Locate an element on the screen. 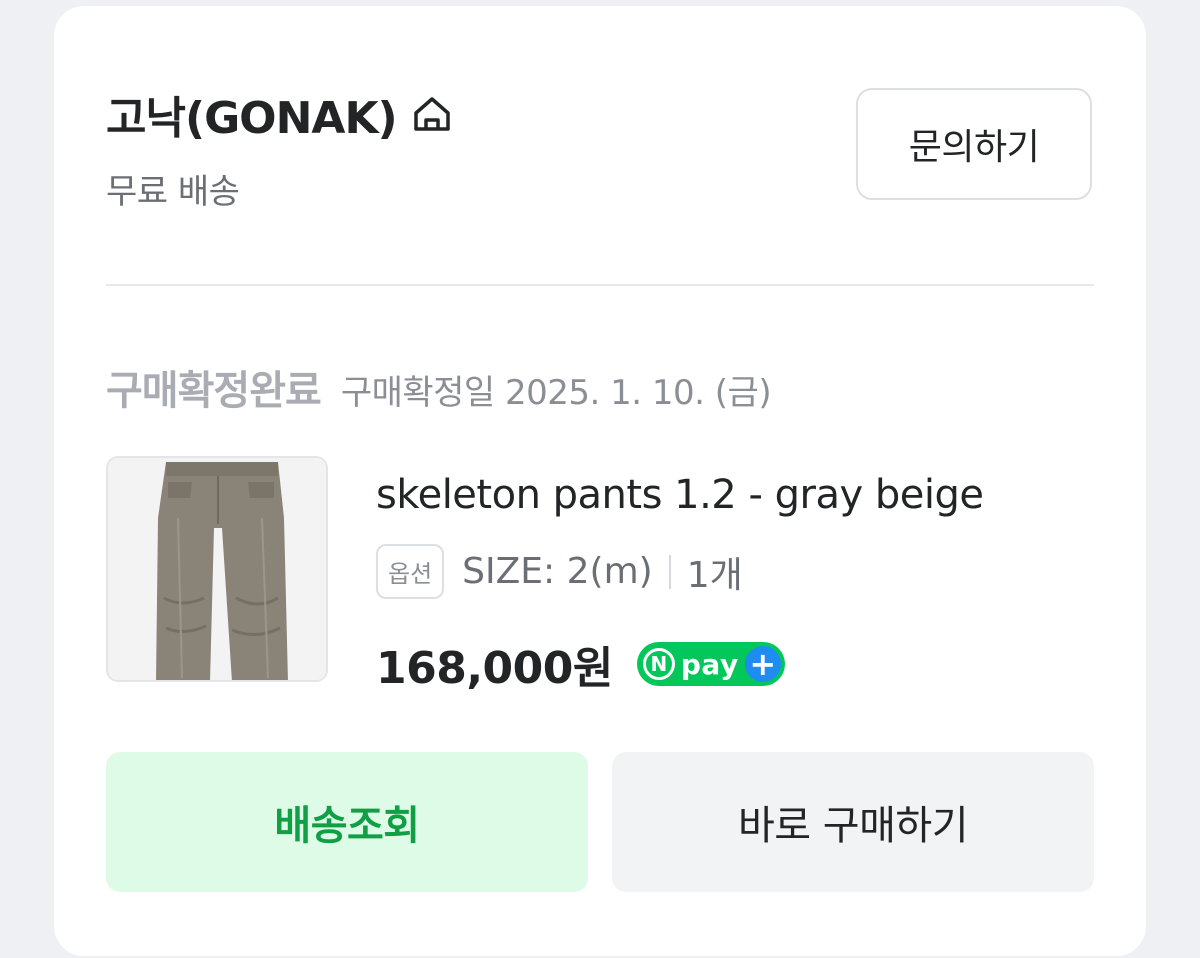 This screenshot has height=958, width=1200. option-badge: 옵션 is located at coordinates (410, 571).